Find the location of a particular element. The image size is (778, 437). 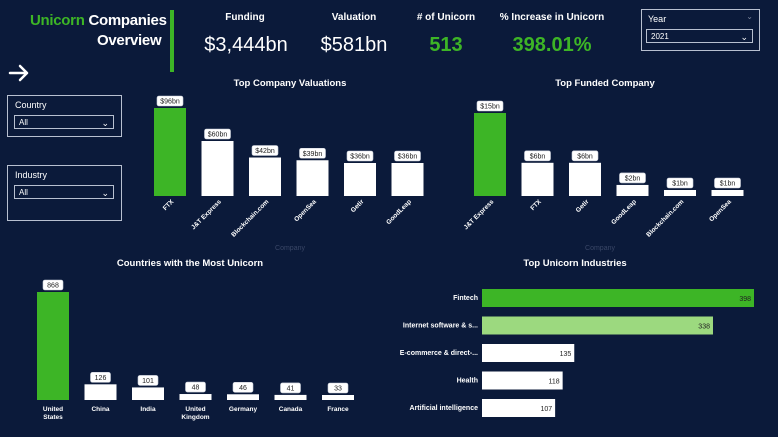

svg-text: $6bn is located at coordinates (538, 156).